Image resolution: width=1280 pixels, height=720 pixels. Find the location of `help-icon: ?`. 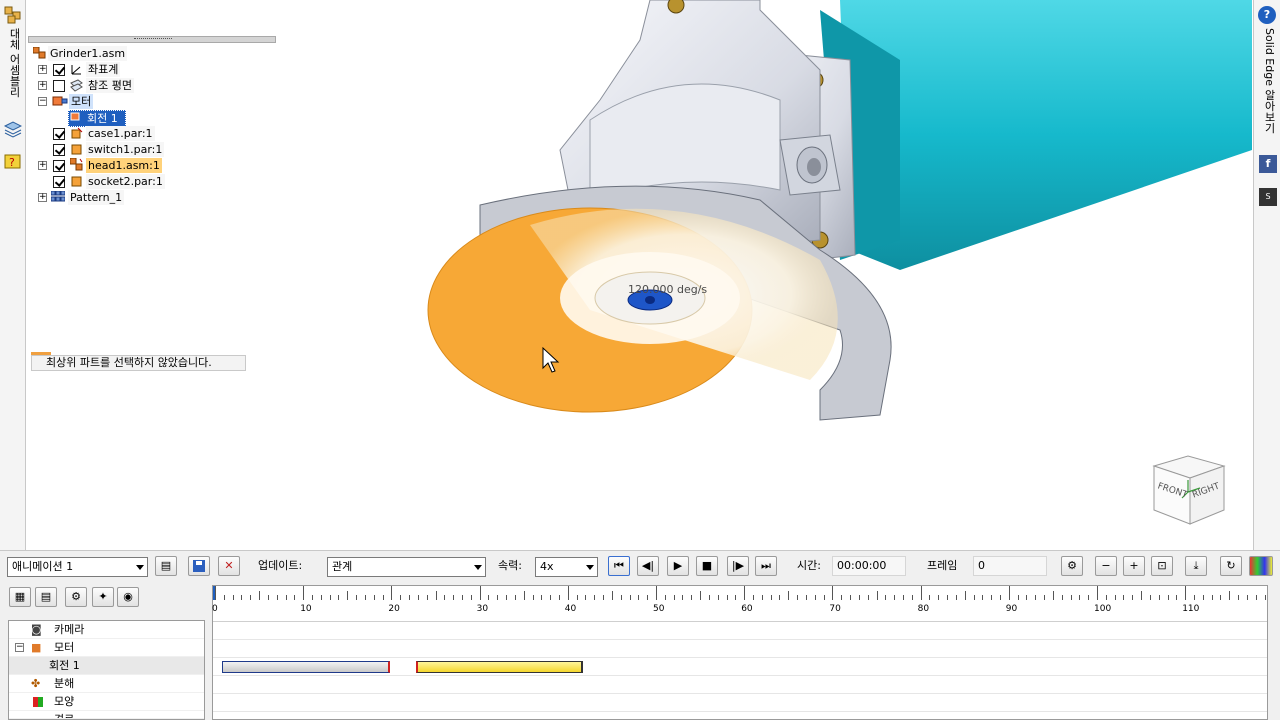

help-icon: ? is located at coordinates (1267, 15).